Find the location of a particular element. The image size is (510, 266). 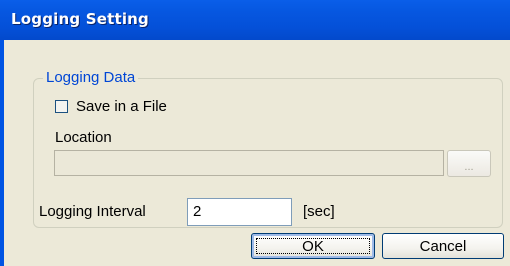

ok-button: OK is located at coordinates (313, 246).